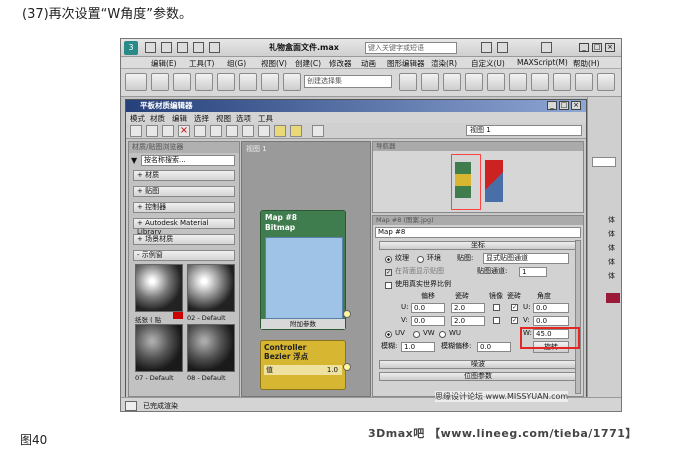  I want to click on vw-radio, so click(416, 334).